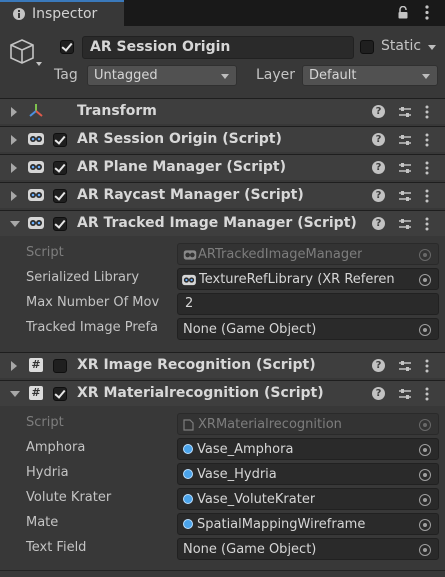  I want to click on component-title: XR Image Recognition (Script), so click(196, 365).